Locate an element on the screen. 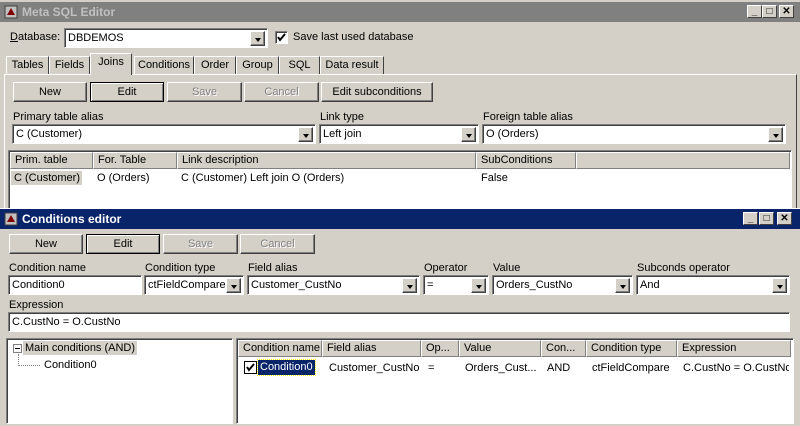  button-label: Edit subconditions is located at coordinates (377, 92).